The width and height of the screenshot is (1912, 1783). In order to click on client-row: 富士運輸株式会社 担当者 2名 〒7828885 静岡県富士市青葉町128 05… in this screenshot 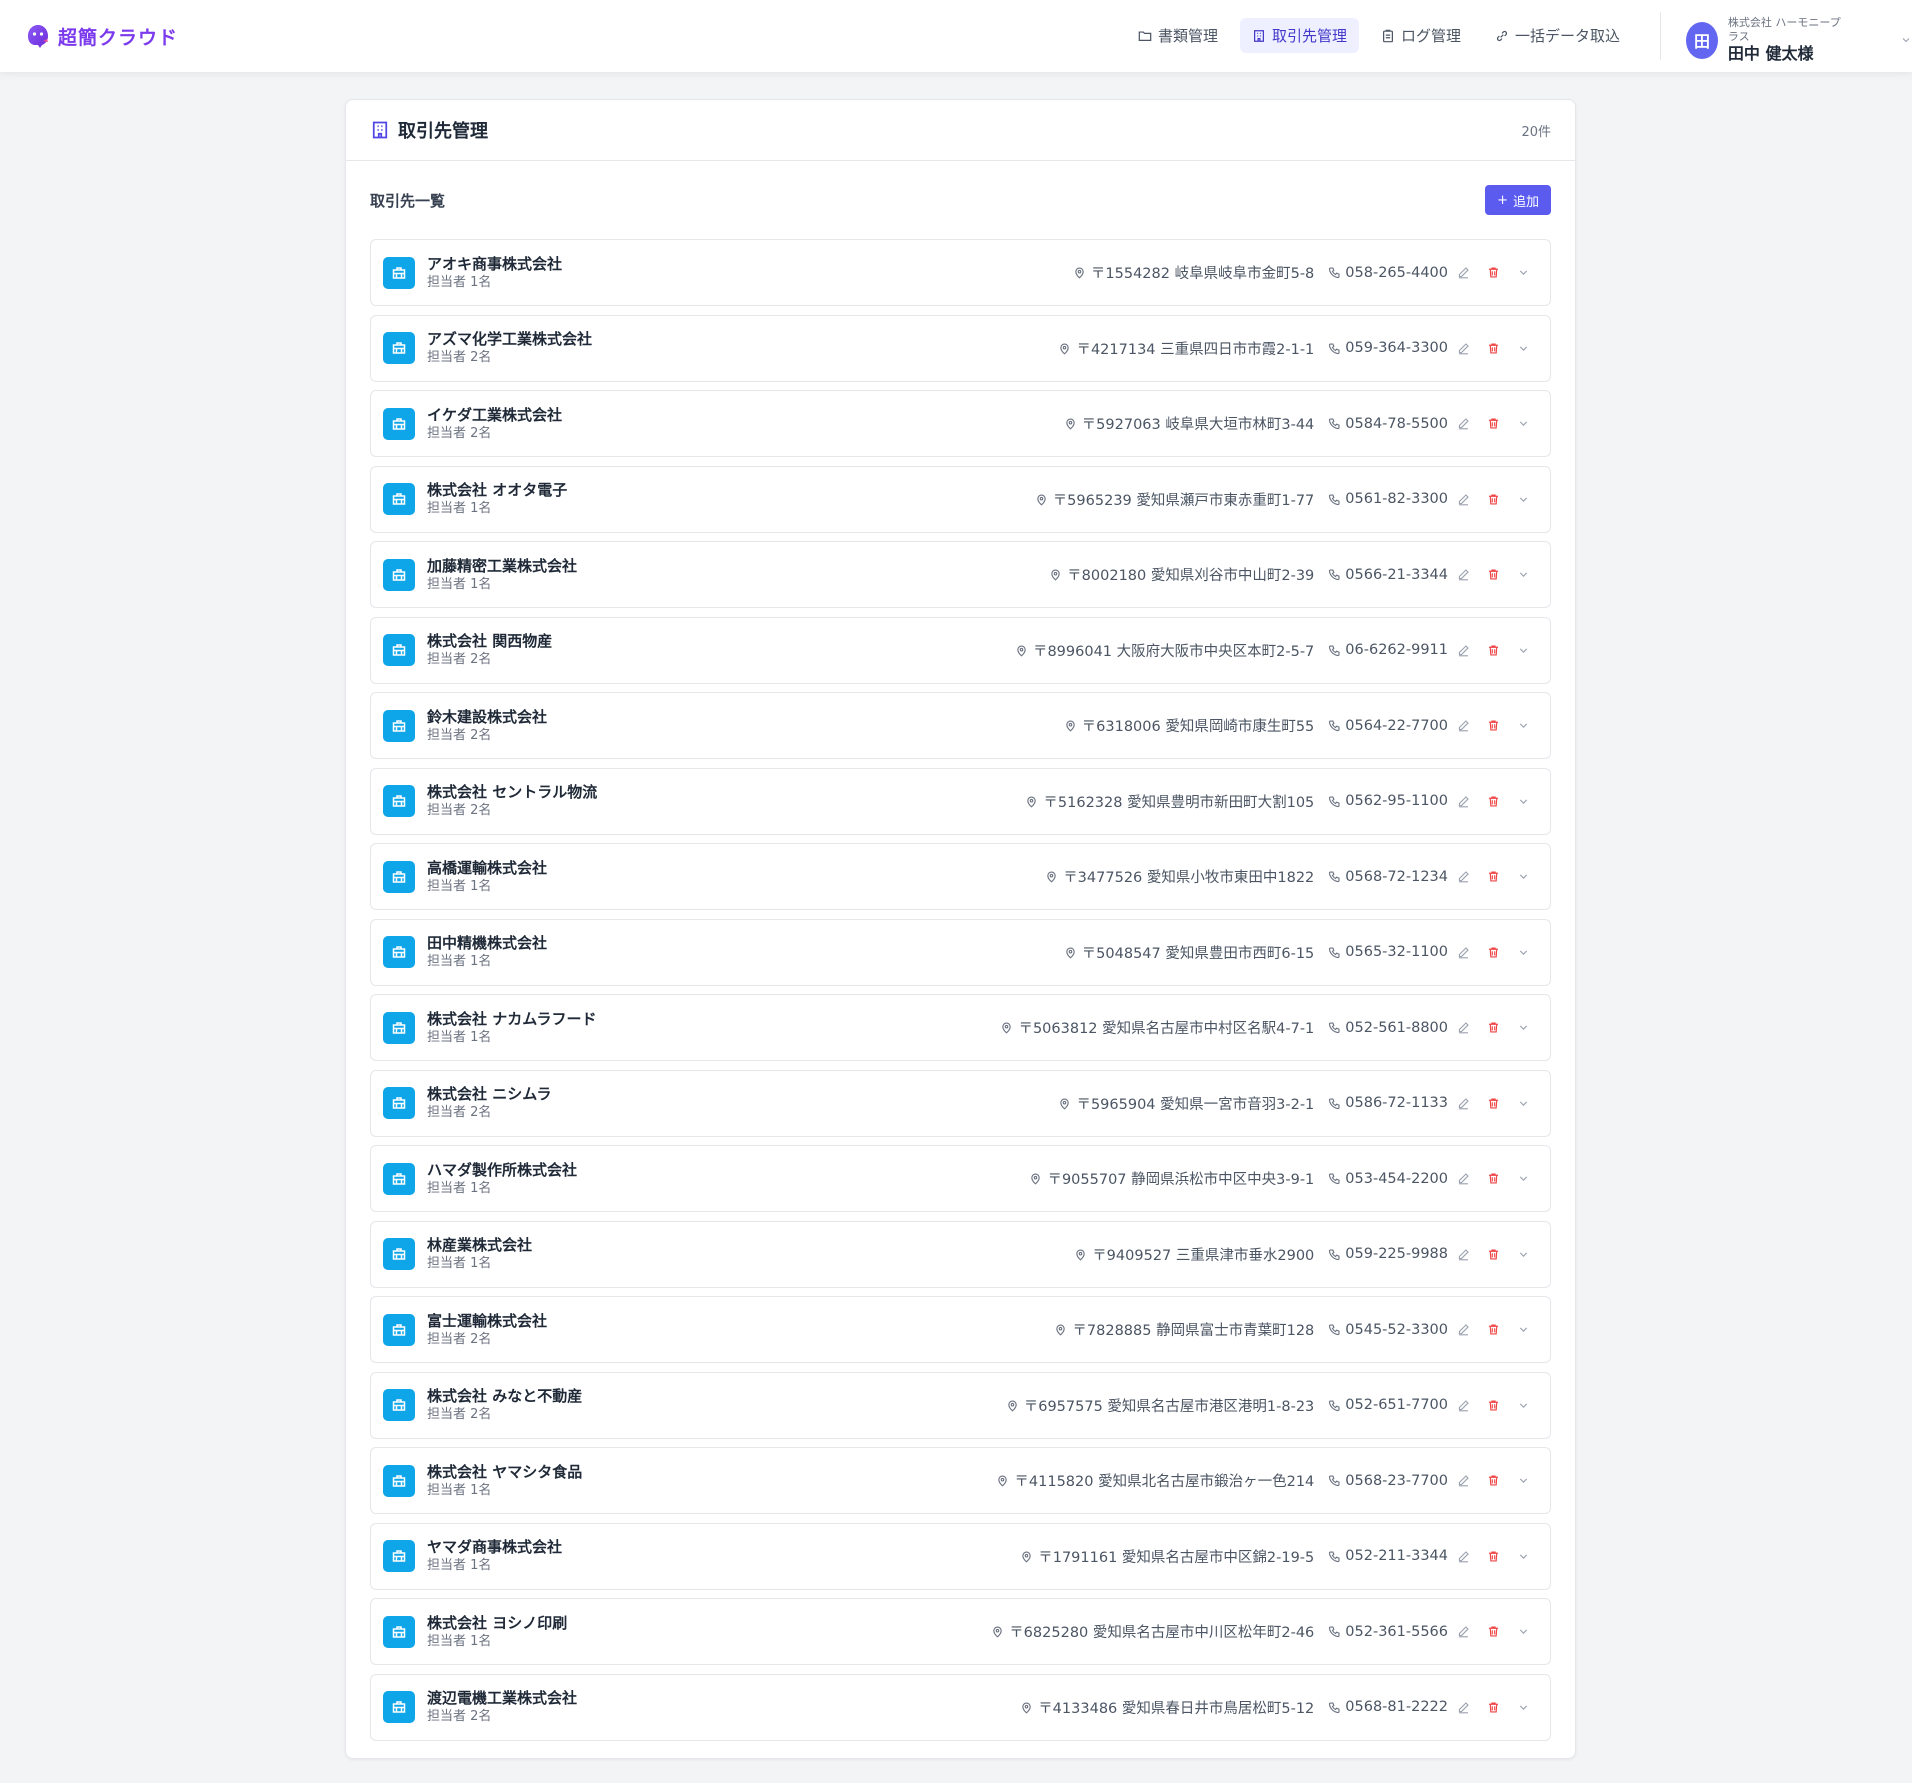, I will do `click(960, 1329)`.